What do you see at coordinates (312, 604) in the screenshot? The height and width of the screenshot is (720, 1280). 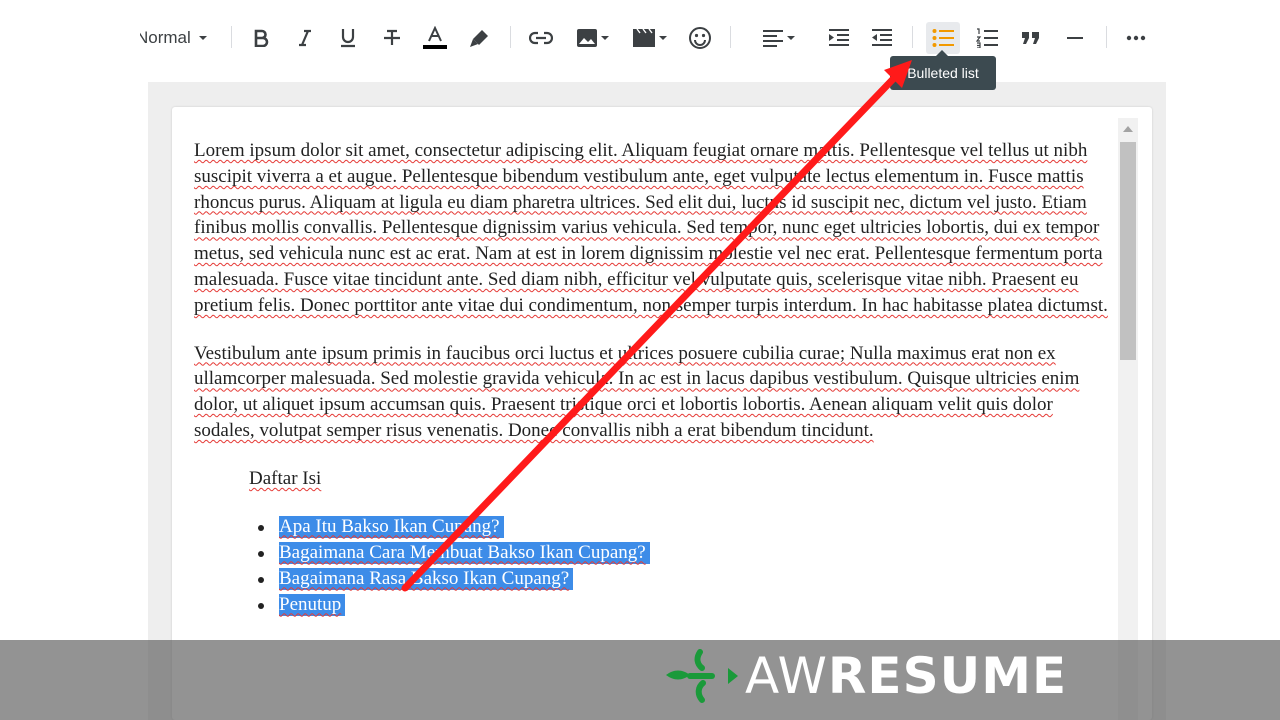 I see `toc-item-text: Penutup` at bounding box center [312, 604].